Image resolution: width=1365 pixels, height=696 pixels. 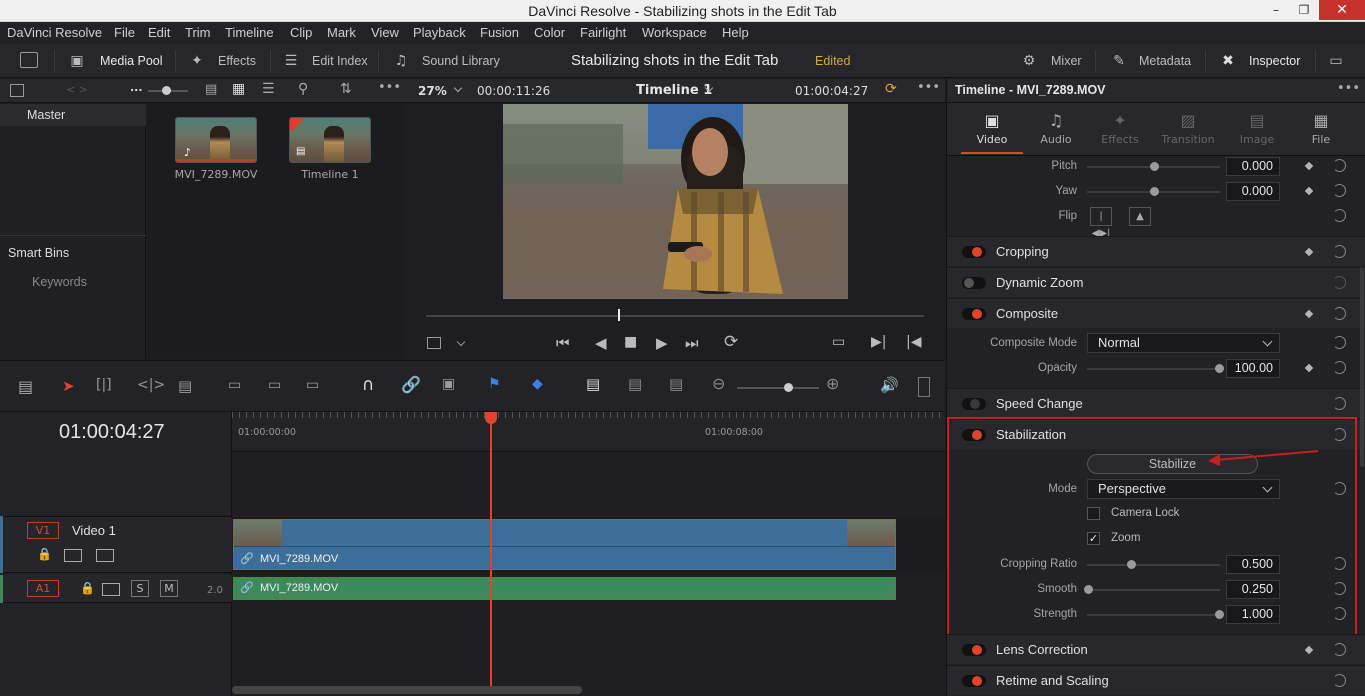 What do you see at coordinates (889, 385) in the screenshot?
I see `audio-level-icon: 🔊` at bounding box center [889, 385].